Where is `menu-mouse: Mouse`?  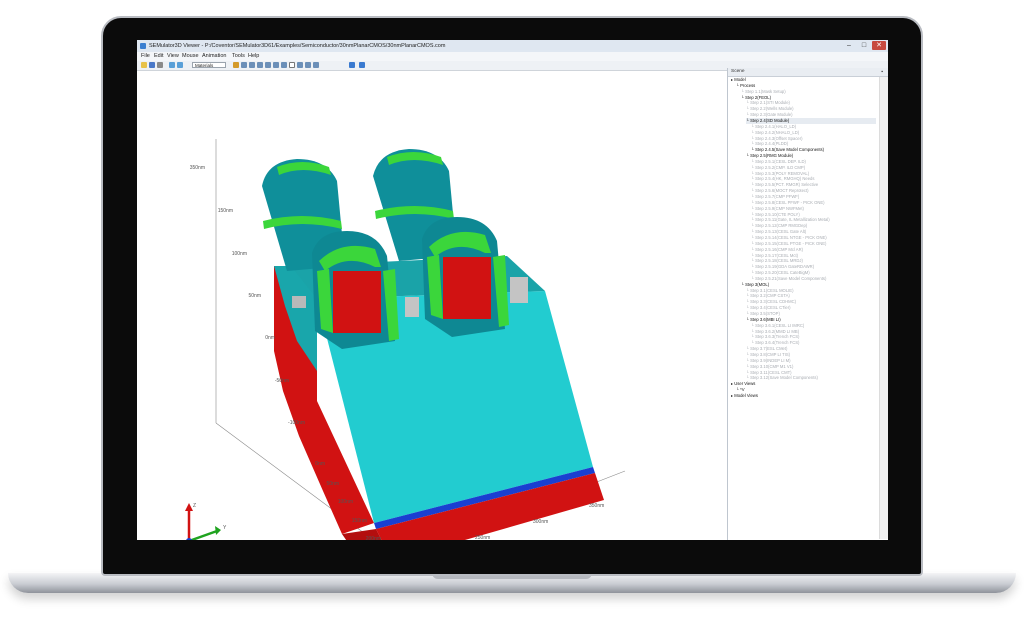
menu-mouse: Mouse is located at coordinates (190, 56).